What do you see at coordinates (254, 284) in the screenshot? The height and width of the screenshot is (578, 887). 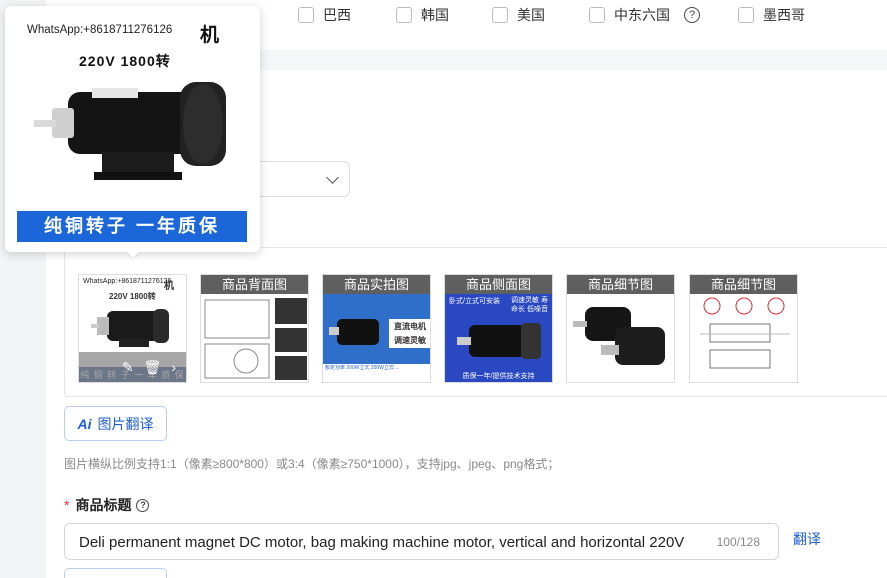 I see `thumbnail-caption: 商品背面图` at bounding box center [254, 284].